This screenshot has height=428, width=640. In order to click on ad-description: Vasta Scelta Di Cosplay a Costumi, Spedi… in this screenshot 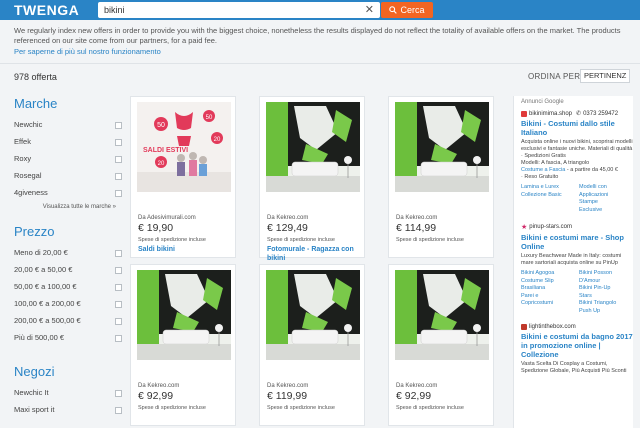, I will do `click(574, 367)`.